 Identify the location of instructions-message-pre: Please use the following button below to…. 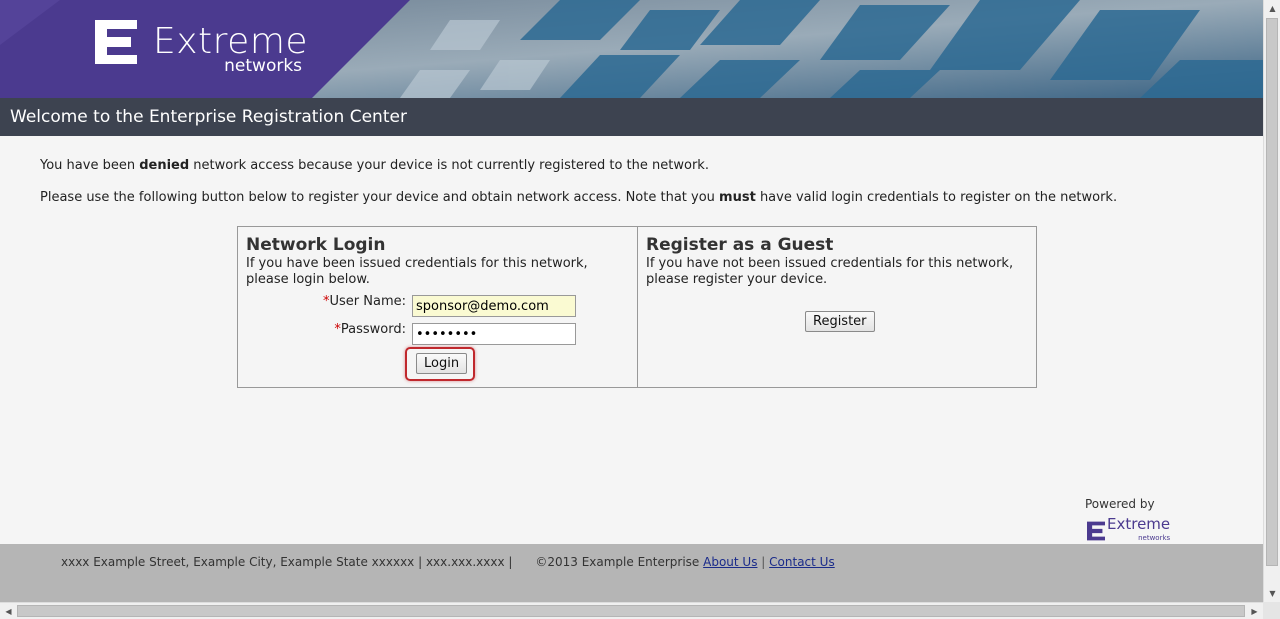
(380, 197).